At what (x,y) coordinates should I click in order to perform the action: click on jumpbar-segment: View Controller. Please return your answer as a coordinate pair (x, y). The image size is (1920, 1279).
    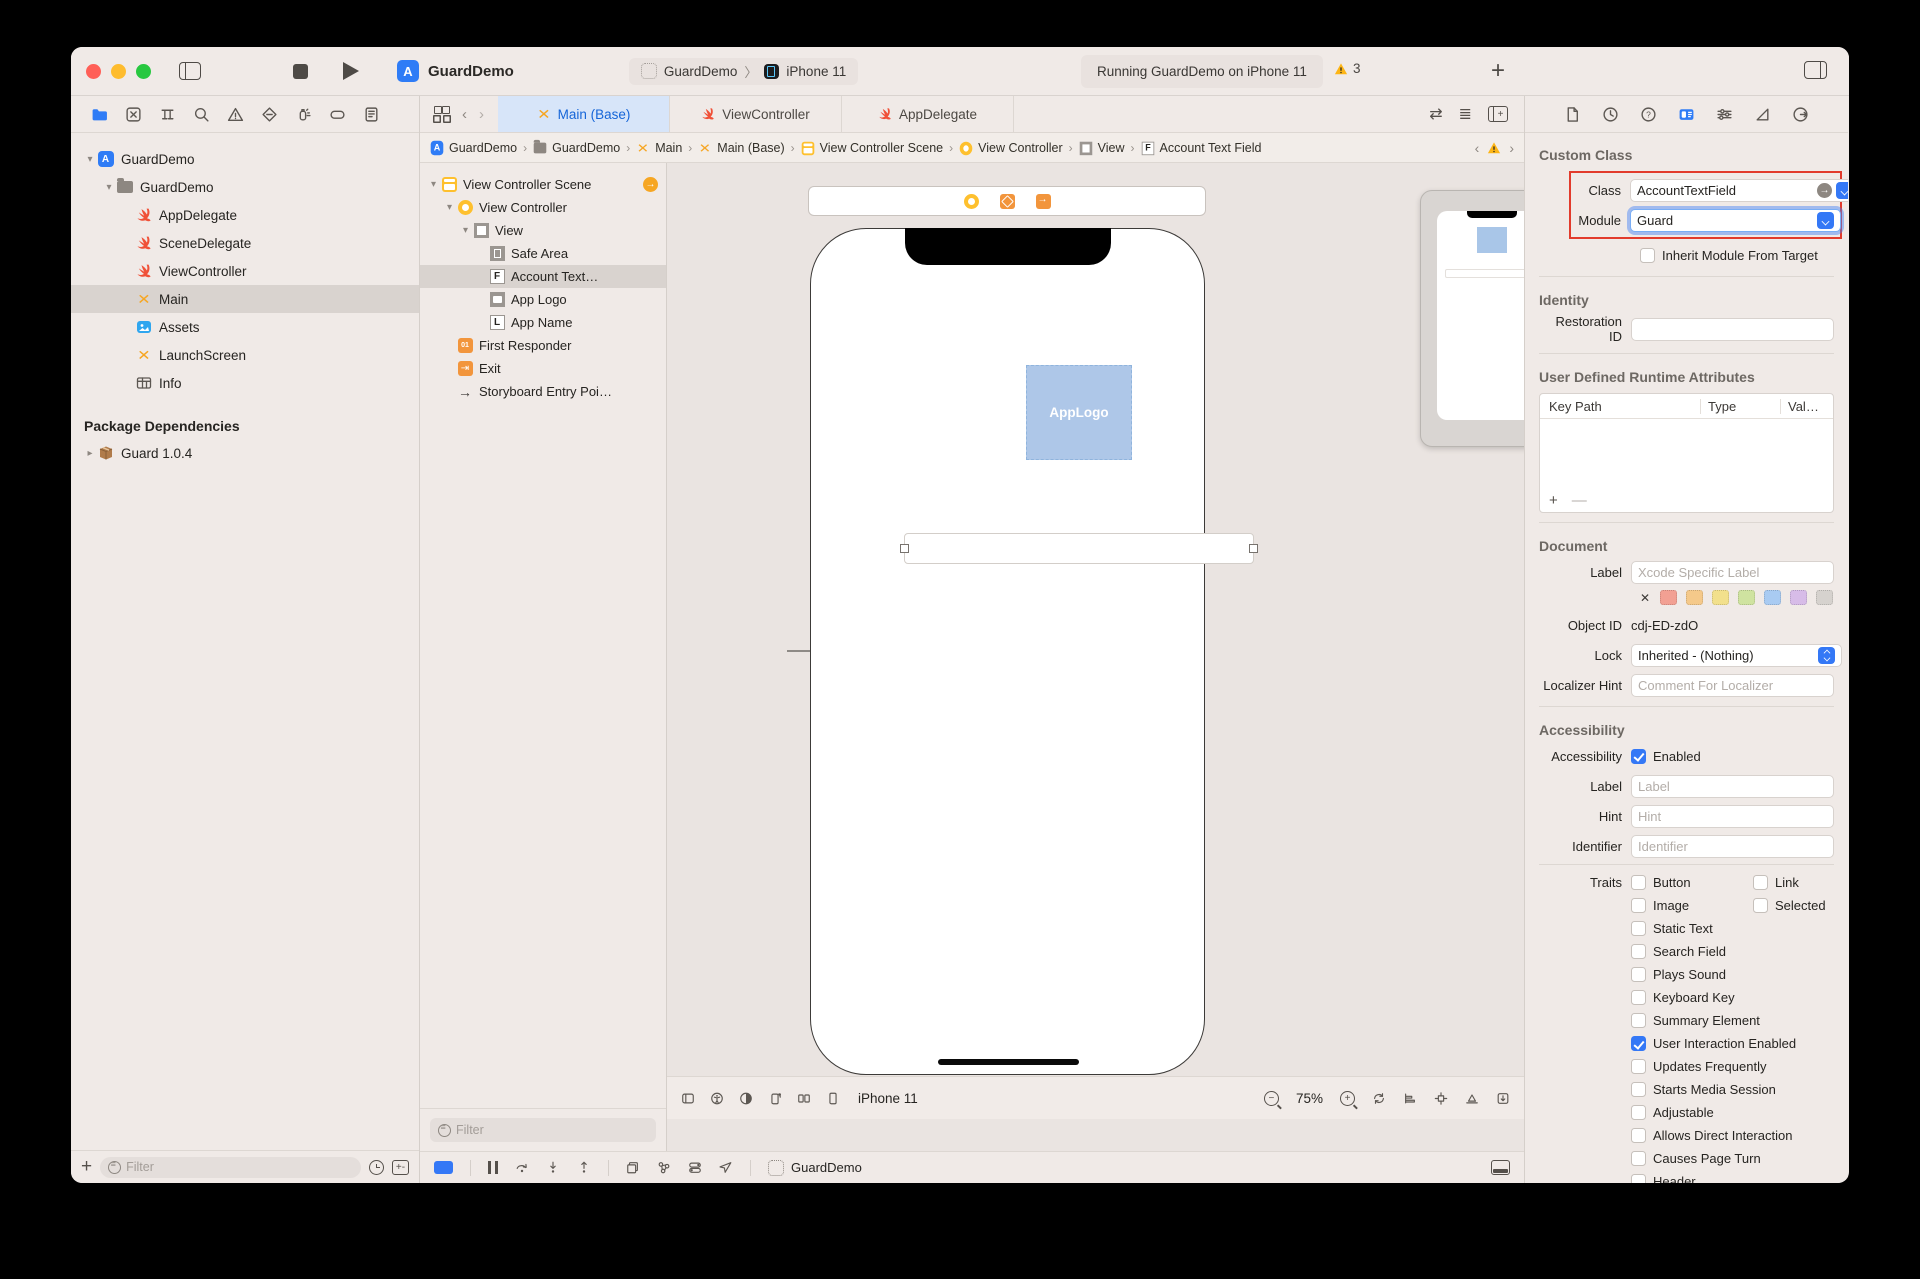
    Looking at the image, I should click on (1011, 148).